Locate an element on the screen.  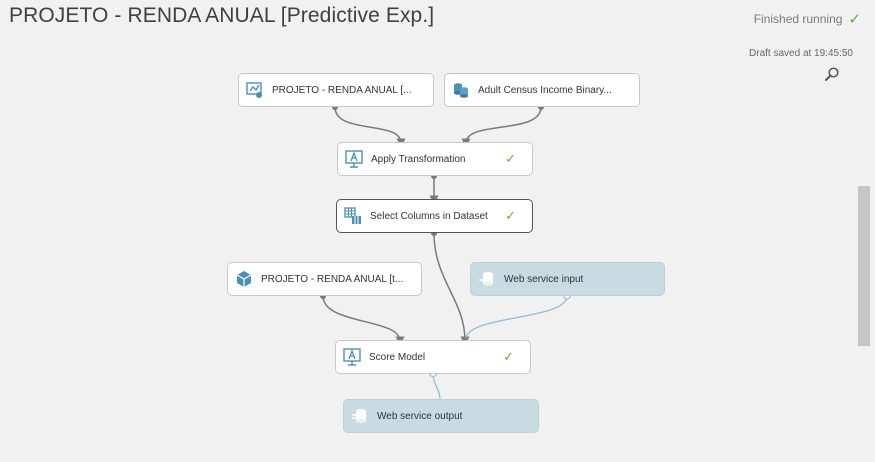
module-label: Score Model is located at coordinates (397, 357).